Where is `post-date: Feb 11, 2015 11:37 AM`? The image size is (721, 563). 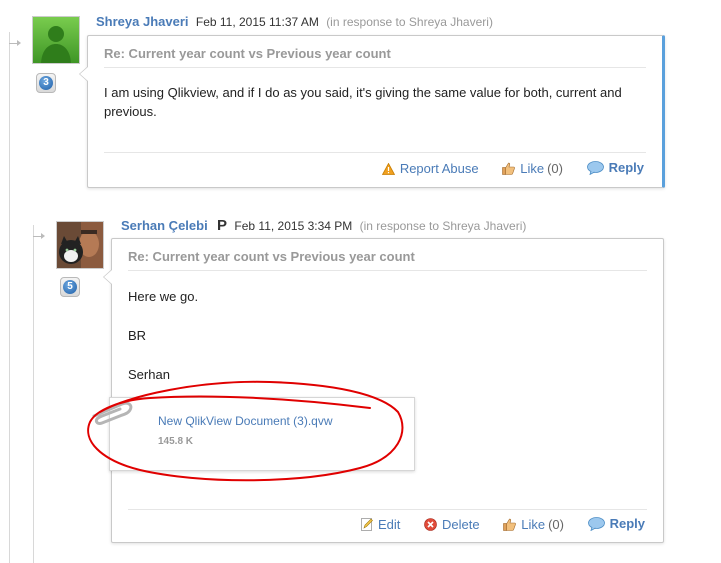 post-date: Feb 11, 2015 11:37 AM is located at coordinates (257, 22).